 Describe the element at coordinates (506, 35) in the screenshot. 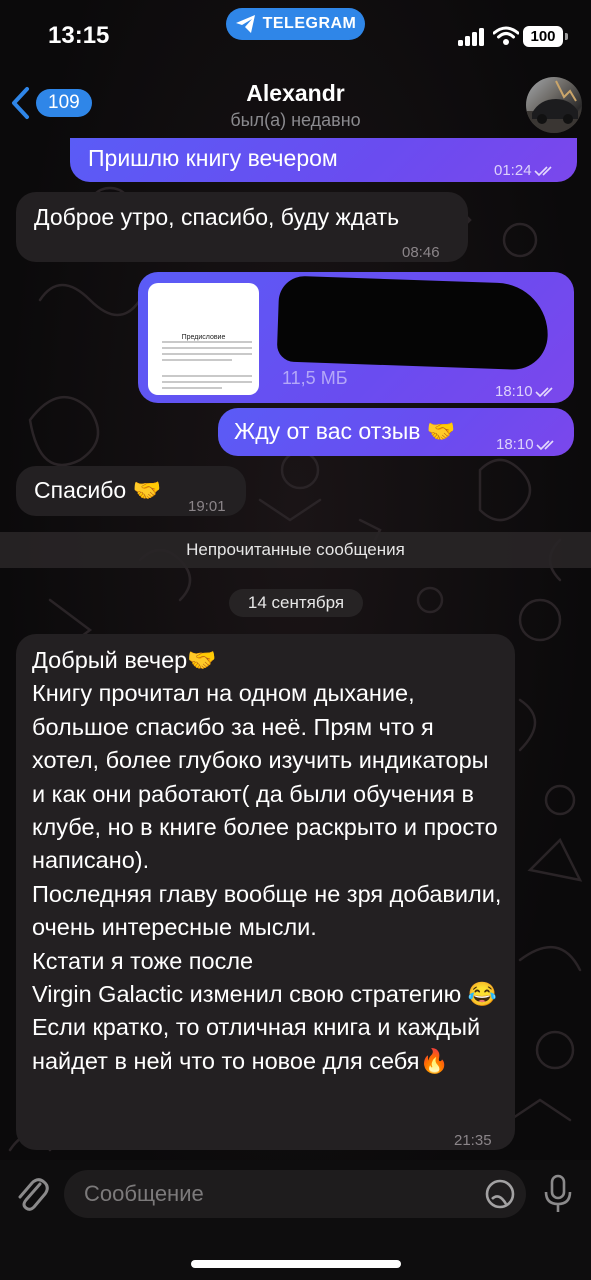

I see `wifi-icon` at that location.